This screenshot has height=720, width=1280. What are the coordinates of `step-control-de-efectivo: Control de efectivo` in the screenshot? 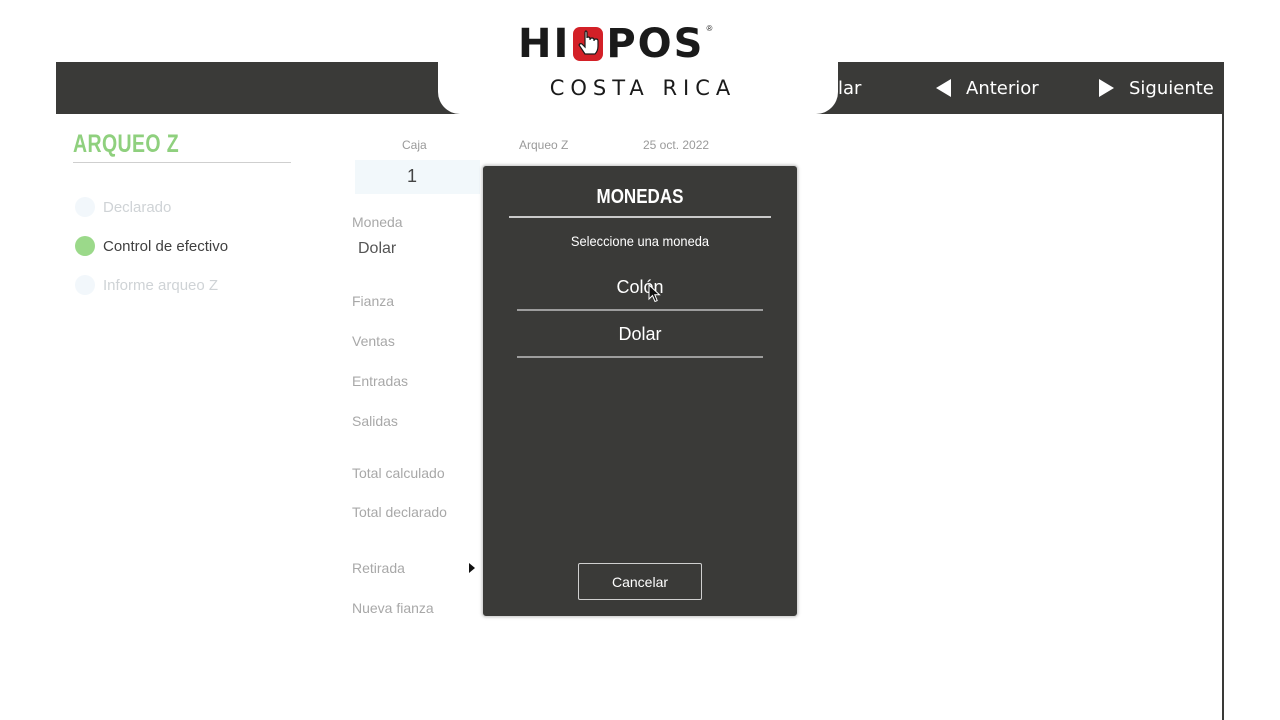 It's located at (151, 246).